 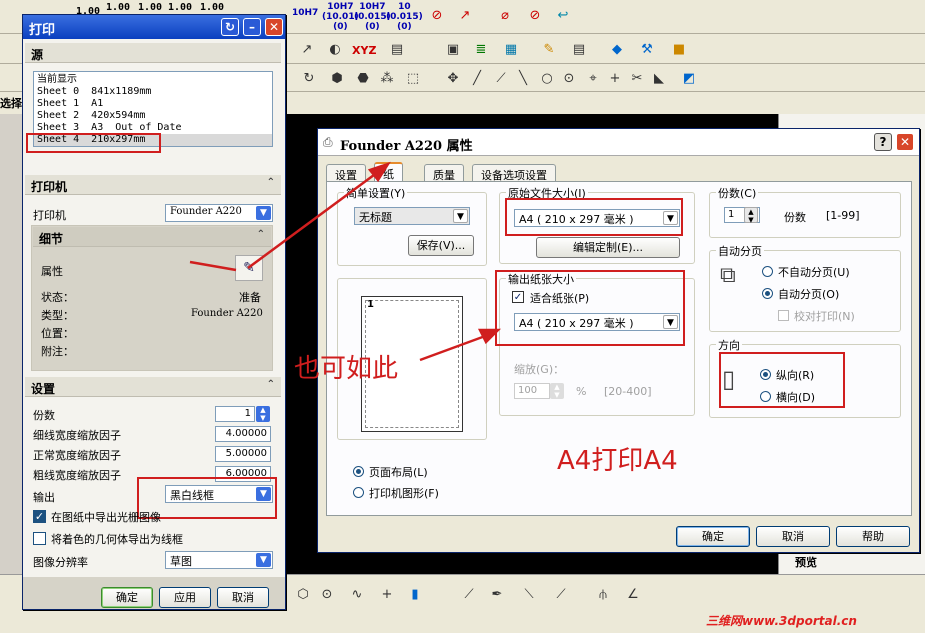 What do you see at coordinates (346, 369) in the screenshot?
I see `annotation-also-like-this: 也可如此` at bounding box center [346, 369].